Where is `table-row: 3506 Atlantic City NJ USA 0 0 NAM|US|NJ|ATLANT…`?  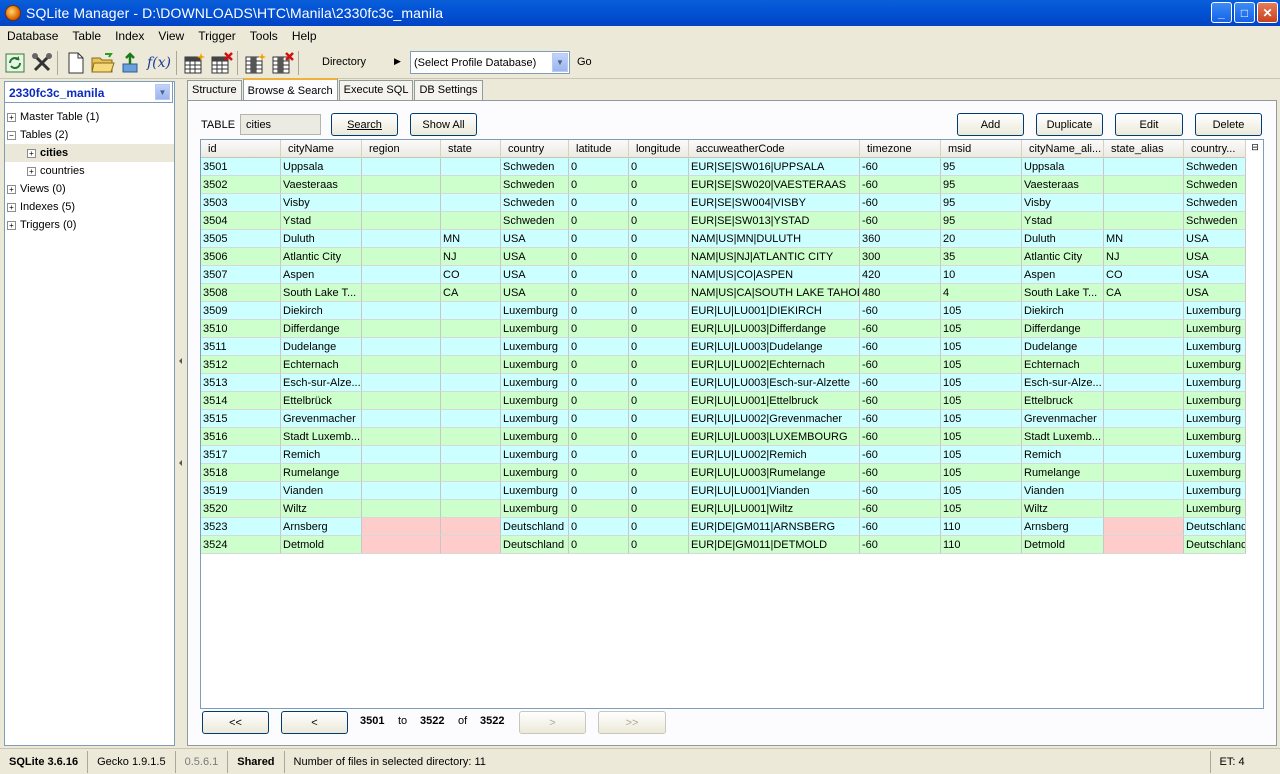 table-row: 3506 Atlantic City NJ USA 0 0 NAM|US|NJ|ATLANT… is located at coordinates (723, 257).